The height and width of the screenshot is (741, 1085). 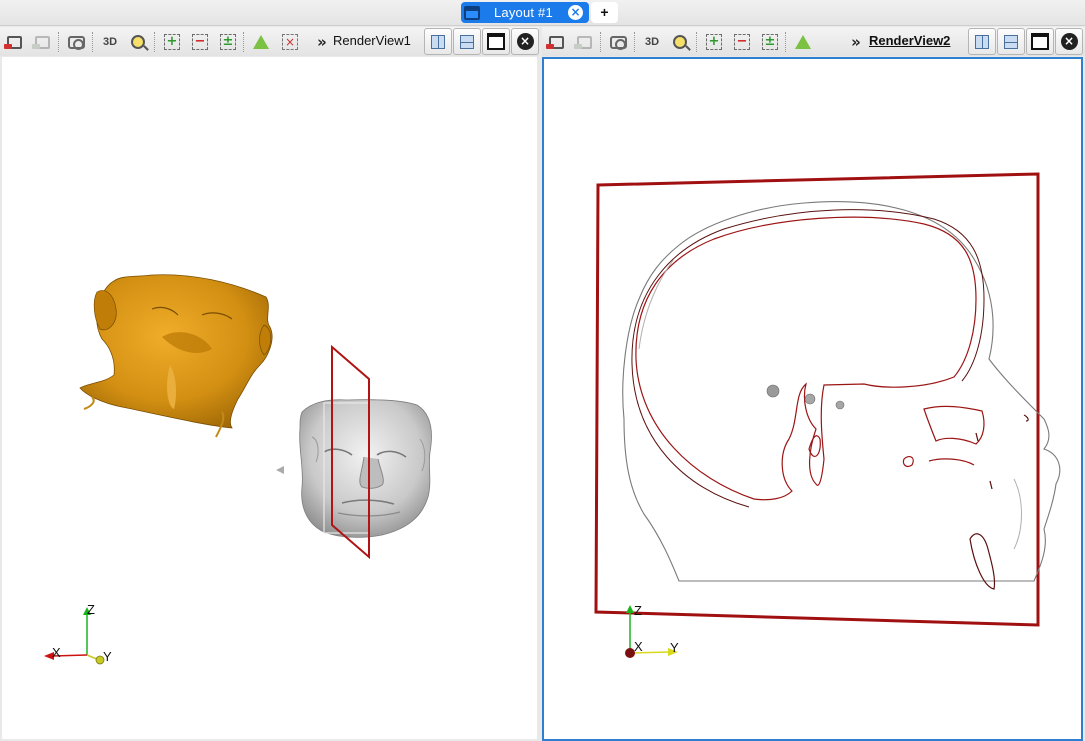 I want to click on tab-label: Layout #1, so click(x=523, y=12).